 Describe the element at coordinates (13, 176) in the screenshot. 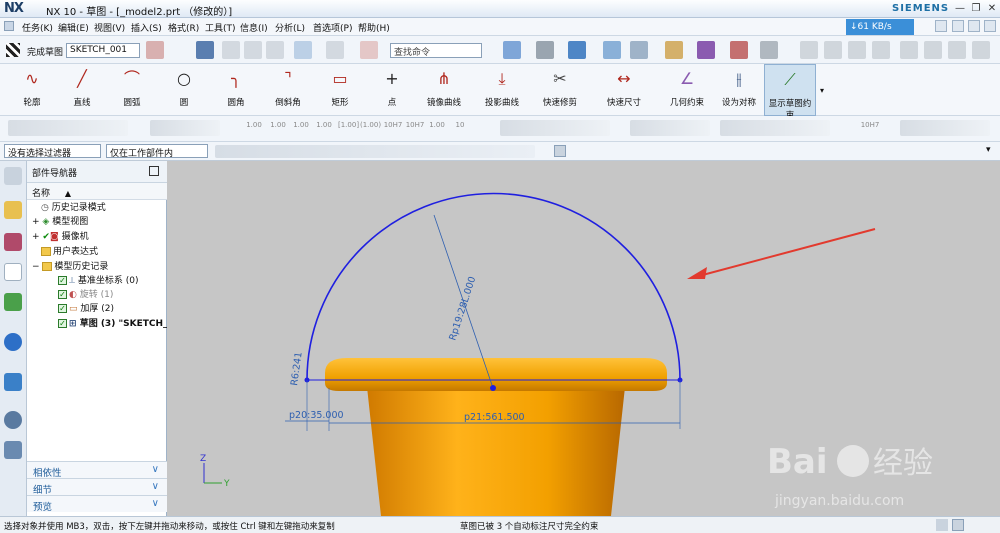

I see `settings-gear-icon` at that location.